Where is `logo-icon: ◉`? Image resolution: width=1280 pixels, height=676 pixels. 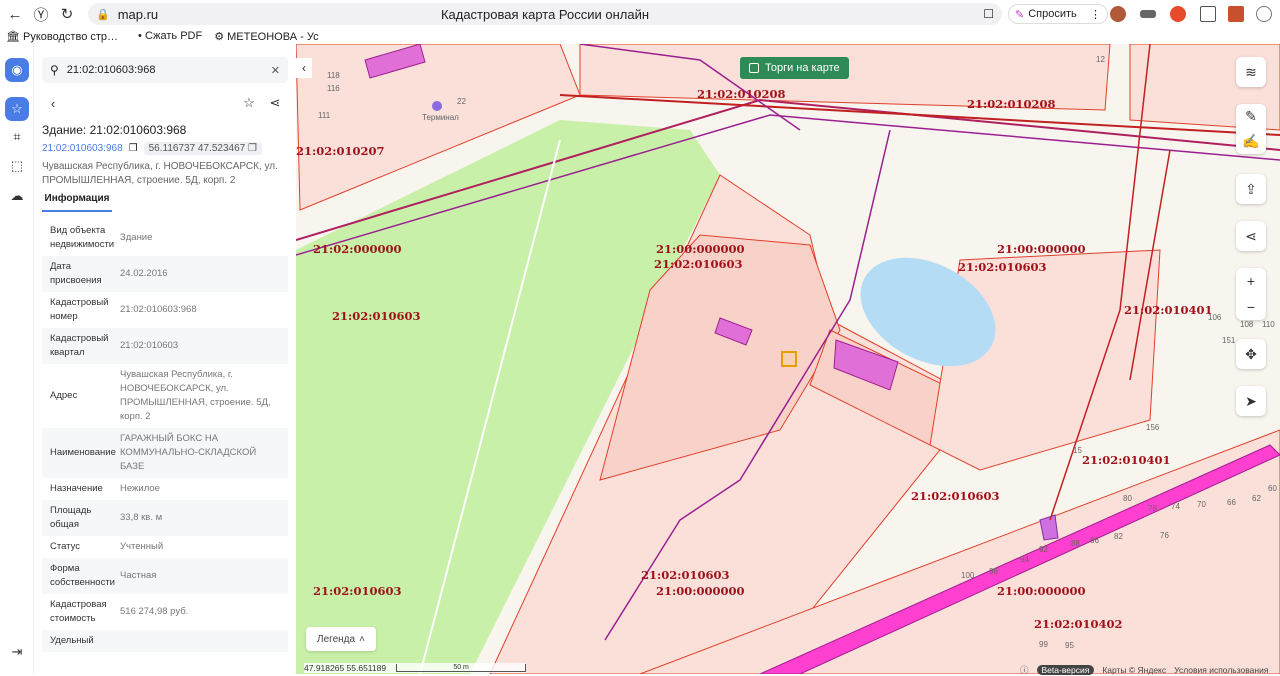
logo-icon: ◉ is located at coordinates (17, 70).